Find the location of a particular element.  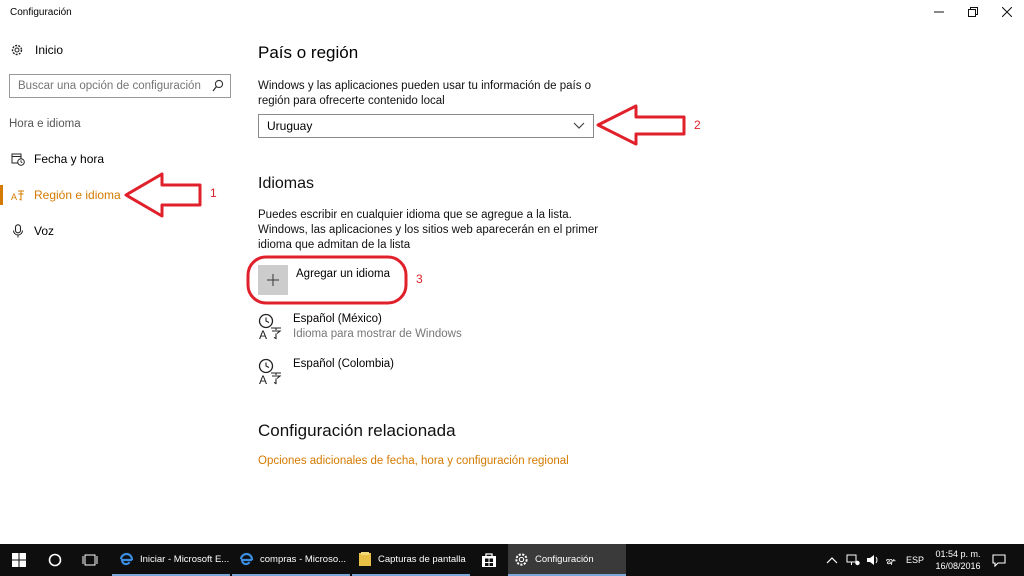

action-center-button is located at coordinates (999, 560).